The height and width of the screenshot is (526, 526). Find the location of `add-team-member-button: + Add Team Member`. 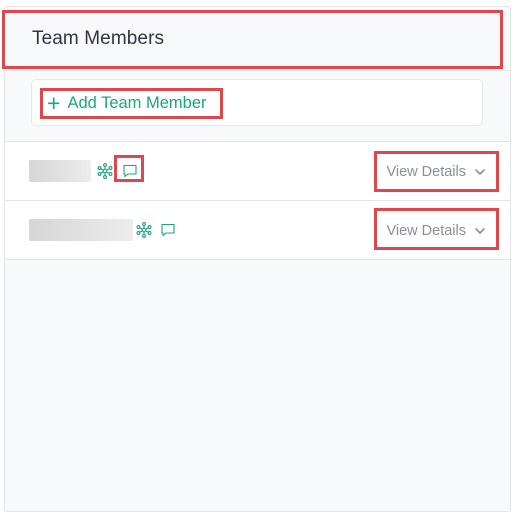

add-team-member-button: + Add Team Member is located at coordinates (127, 103).